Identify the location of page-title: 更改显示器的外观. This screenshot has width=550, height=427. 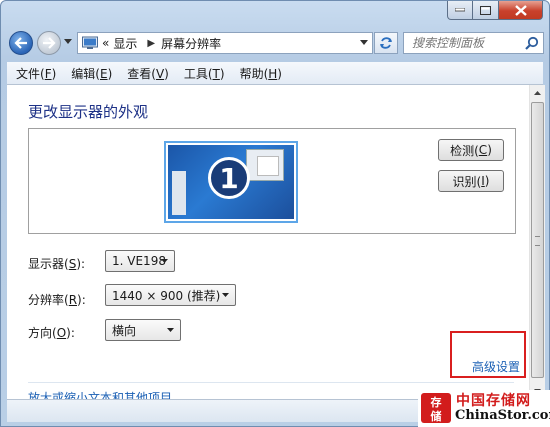
(88, 112).